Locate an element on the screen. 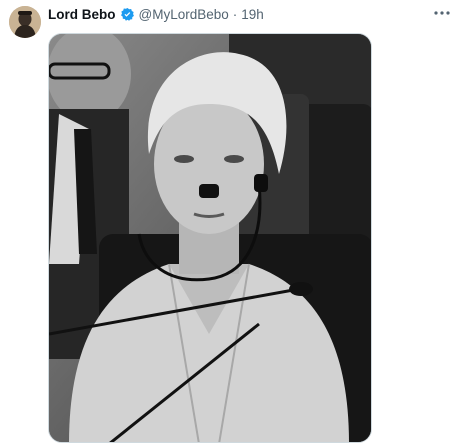  more-options-icon is located at coordinates (442, 13).